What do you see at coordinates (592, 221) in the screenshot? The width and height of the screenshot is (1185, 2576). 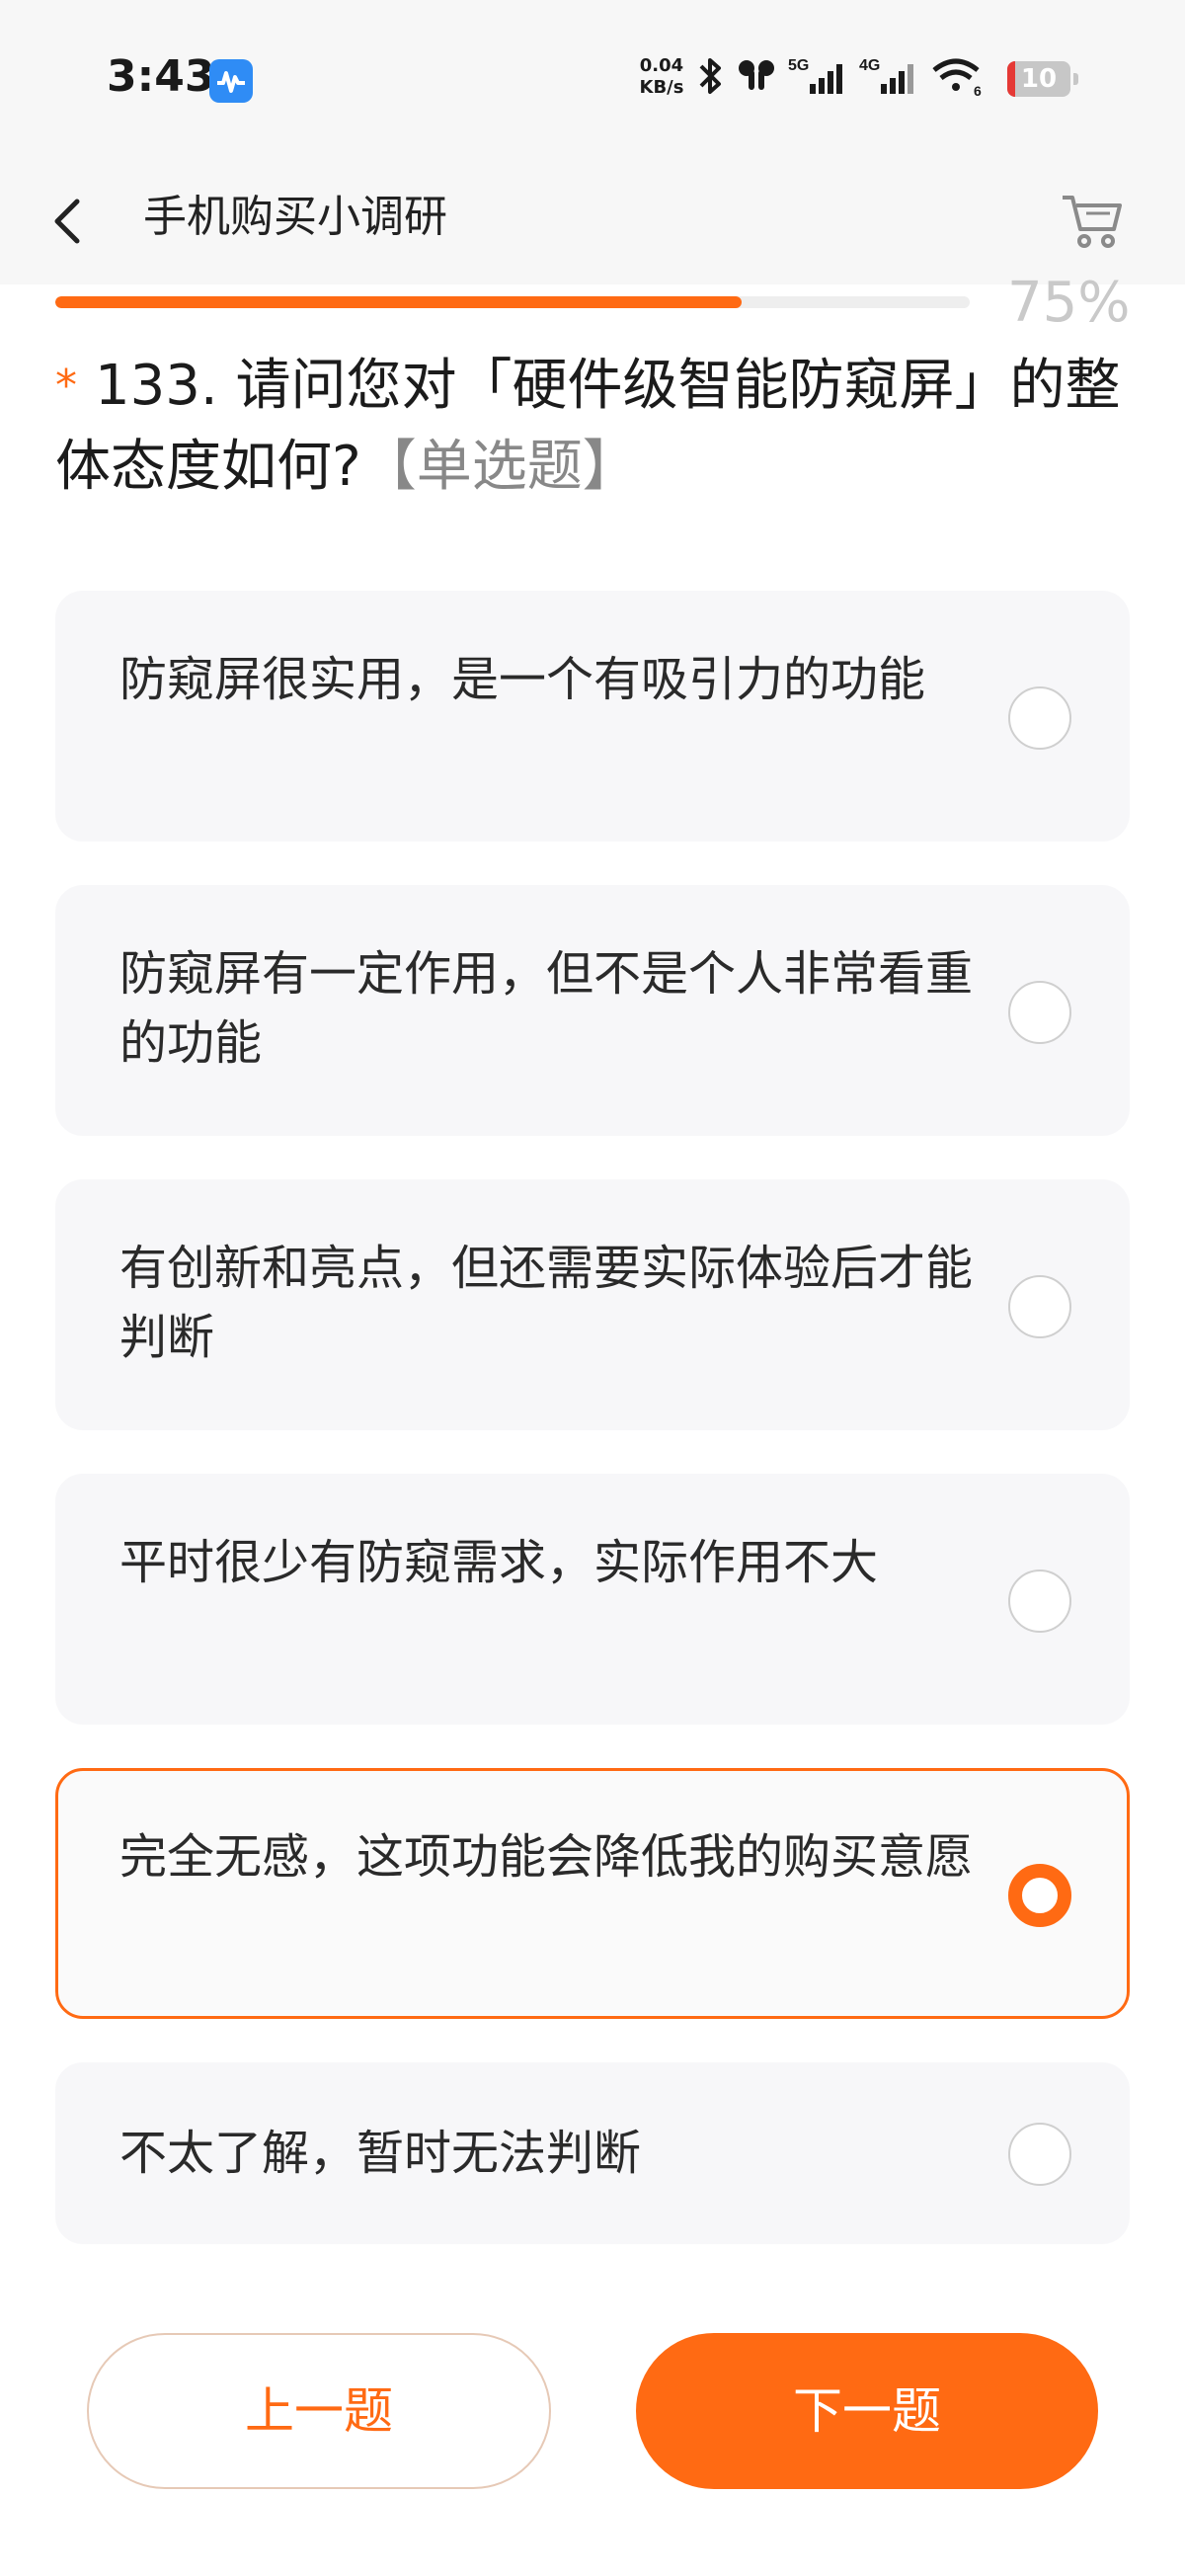 I see `header: 手机购买小调研` at bounding box center [592, 221].